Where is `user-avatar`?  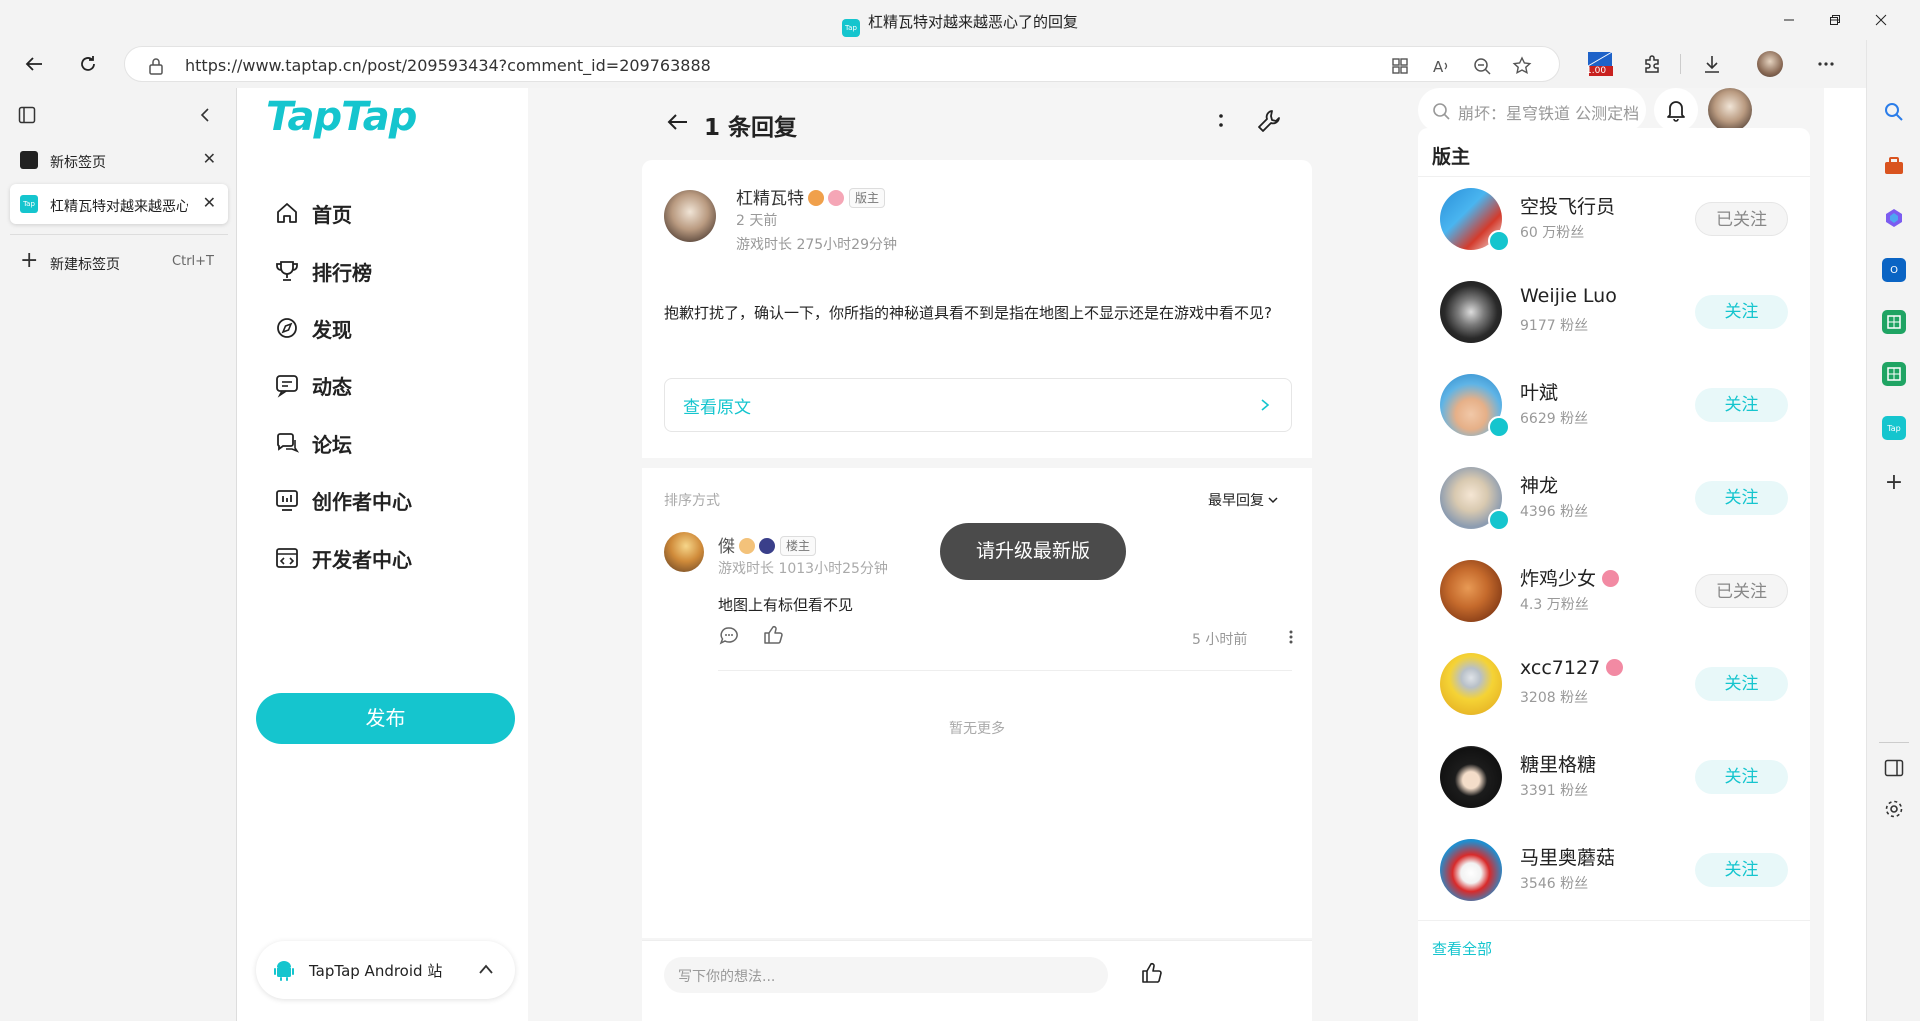
user-avatar is located at coordinates (1730, 110).